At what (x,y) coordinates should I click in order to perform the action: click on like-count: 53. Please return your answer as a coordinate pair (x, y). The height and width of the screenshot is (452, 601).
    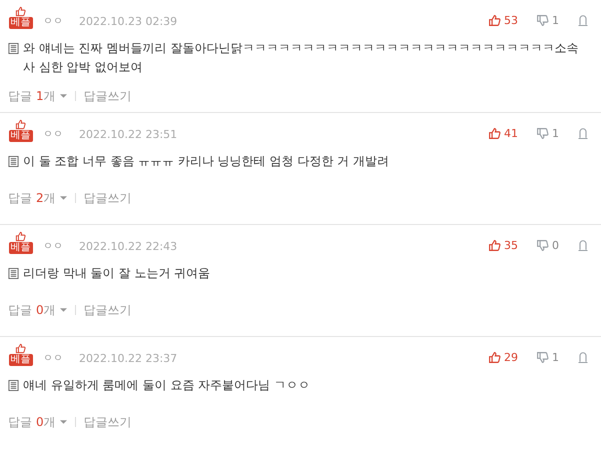
    Looking at the image, I should click on (511, 20).